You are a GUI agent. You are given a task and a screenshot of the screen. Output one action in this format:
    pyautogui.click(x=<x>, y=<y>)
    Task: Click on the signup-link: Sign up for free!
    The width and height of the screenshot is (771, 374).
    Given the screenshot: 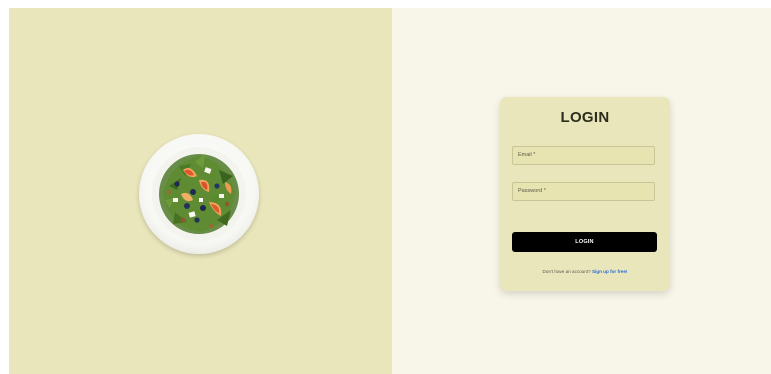 What is the action you would take?
    pyautogui.click(x=609, y=271)
    